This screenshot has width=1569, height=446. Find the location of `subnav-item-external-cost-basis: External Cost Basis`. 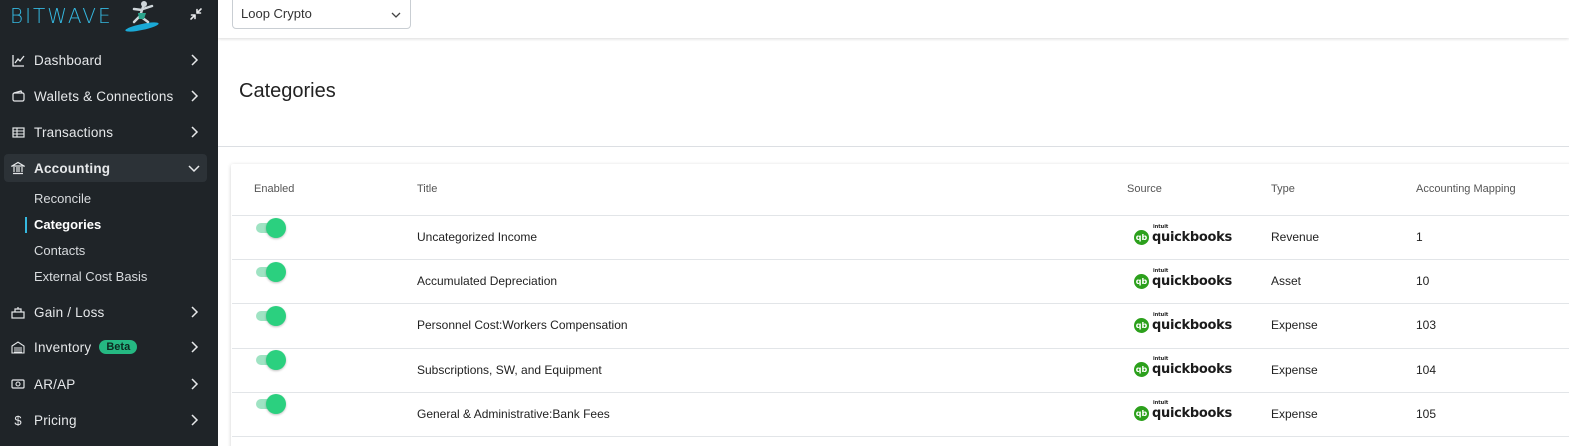

subnav-item-external-cost-basis: External Cost Basis is located at coordinates (90, 277).